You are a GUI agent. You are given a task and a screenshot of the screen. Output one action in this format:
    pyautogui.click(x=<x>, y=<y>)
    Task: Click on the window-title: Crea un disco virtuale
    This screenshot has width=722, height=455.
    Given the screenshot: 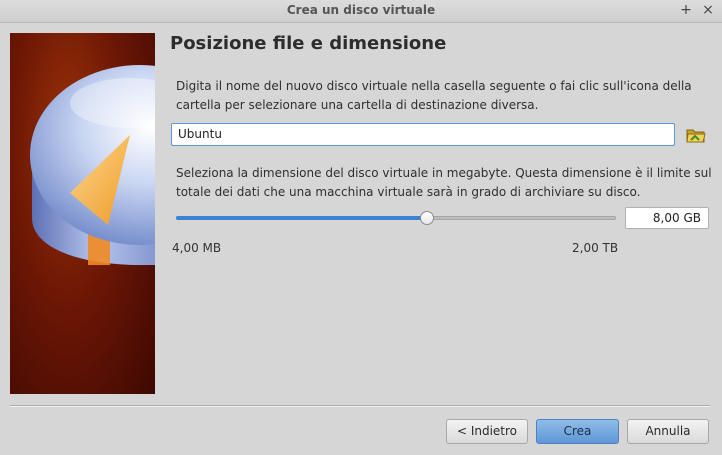 What is the action you would take?
    pyautogui.click(x=361, y=10)
    